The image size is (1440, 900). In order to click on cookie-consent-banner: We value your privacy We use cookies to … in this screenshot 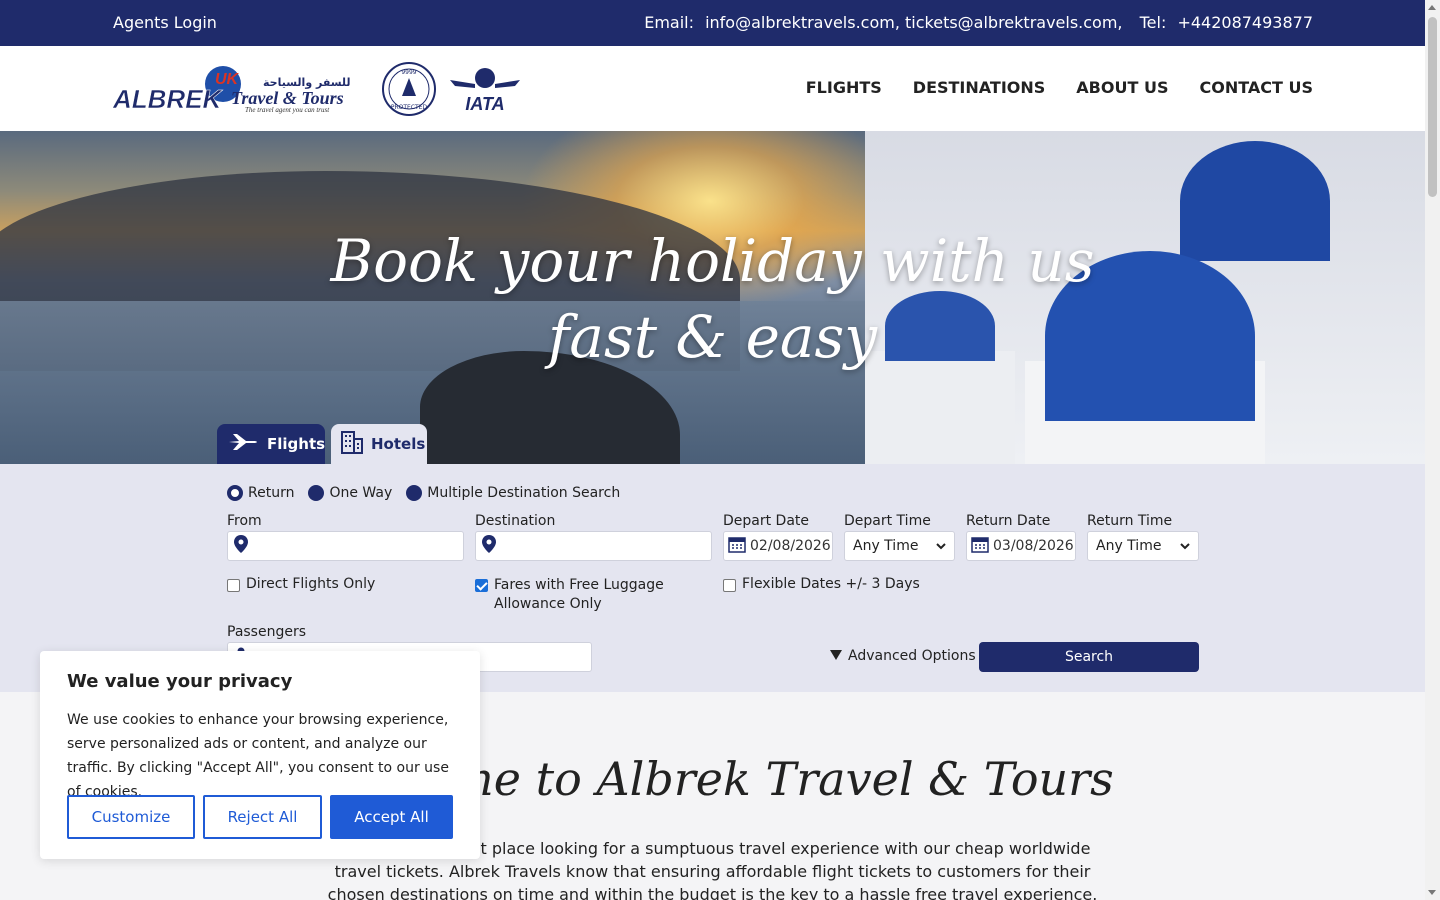, I will do `click(260, 755)`.